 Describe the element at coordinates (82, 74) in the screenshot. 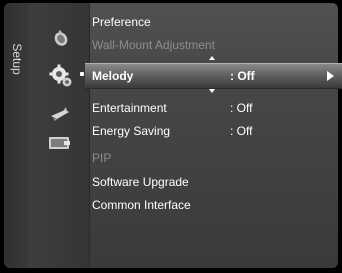

I see `selection-bullet-icon` at that location.